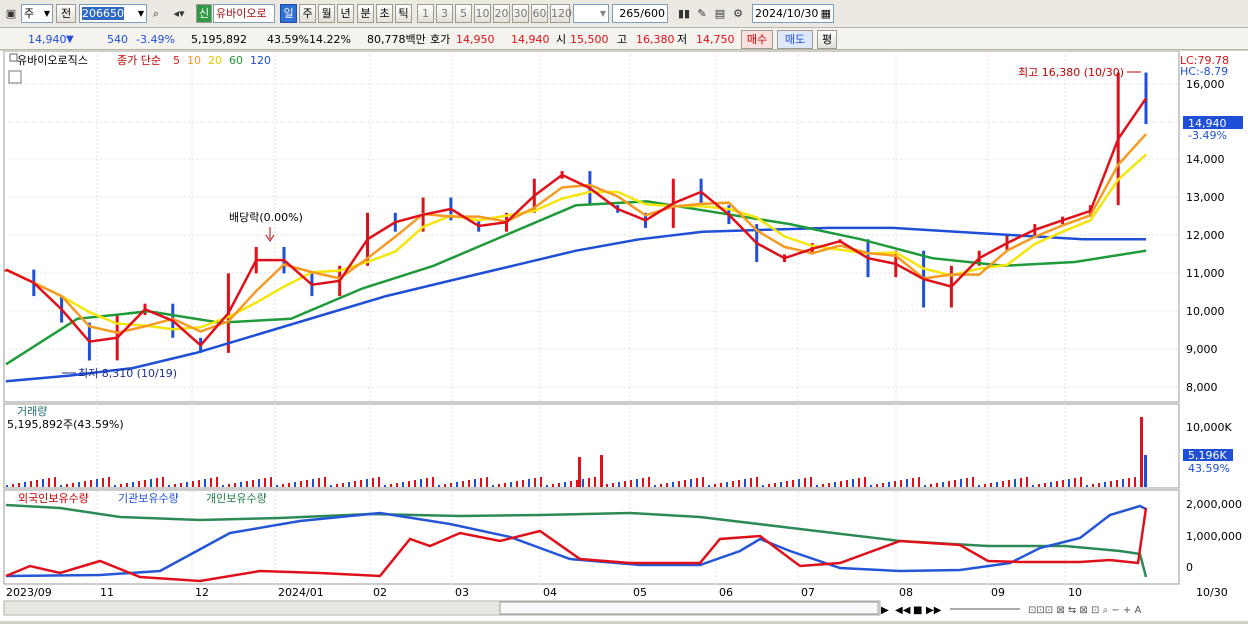 This screenshot has width=1248, height=624. I want to click on interval-60-button: 60, so click(539, 13).